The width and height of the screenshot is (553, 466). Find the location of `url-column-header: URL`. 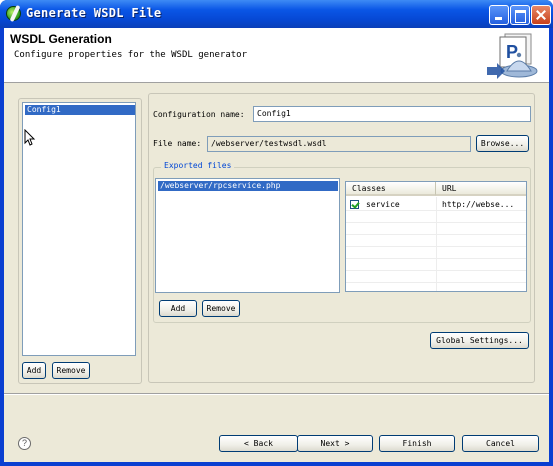

url-column-header: URL is located at coordinates (481, 189).